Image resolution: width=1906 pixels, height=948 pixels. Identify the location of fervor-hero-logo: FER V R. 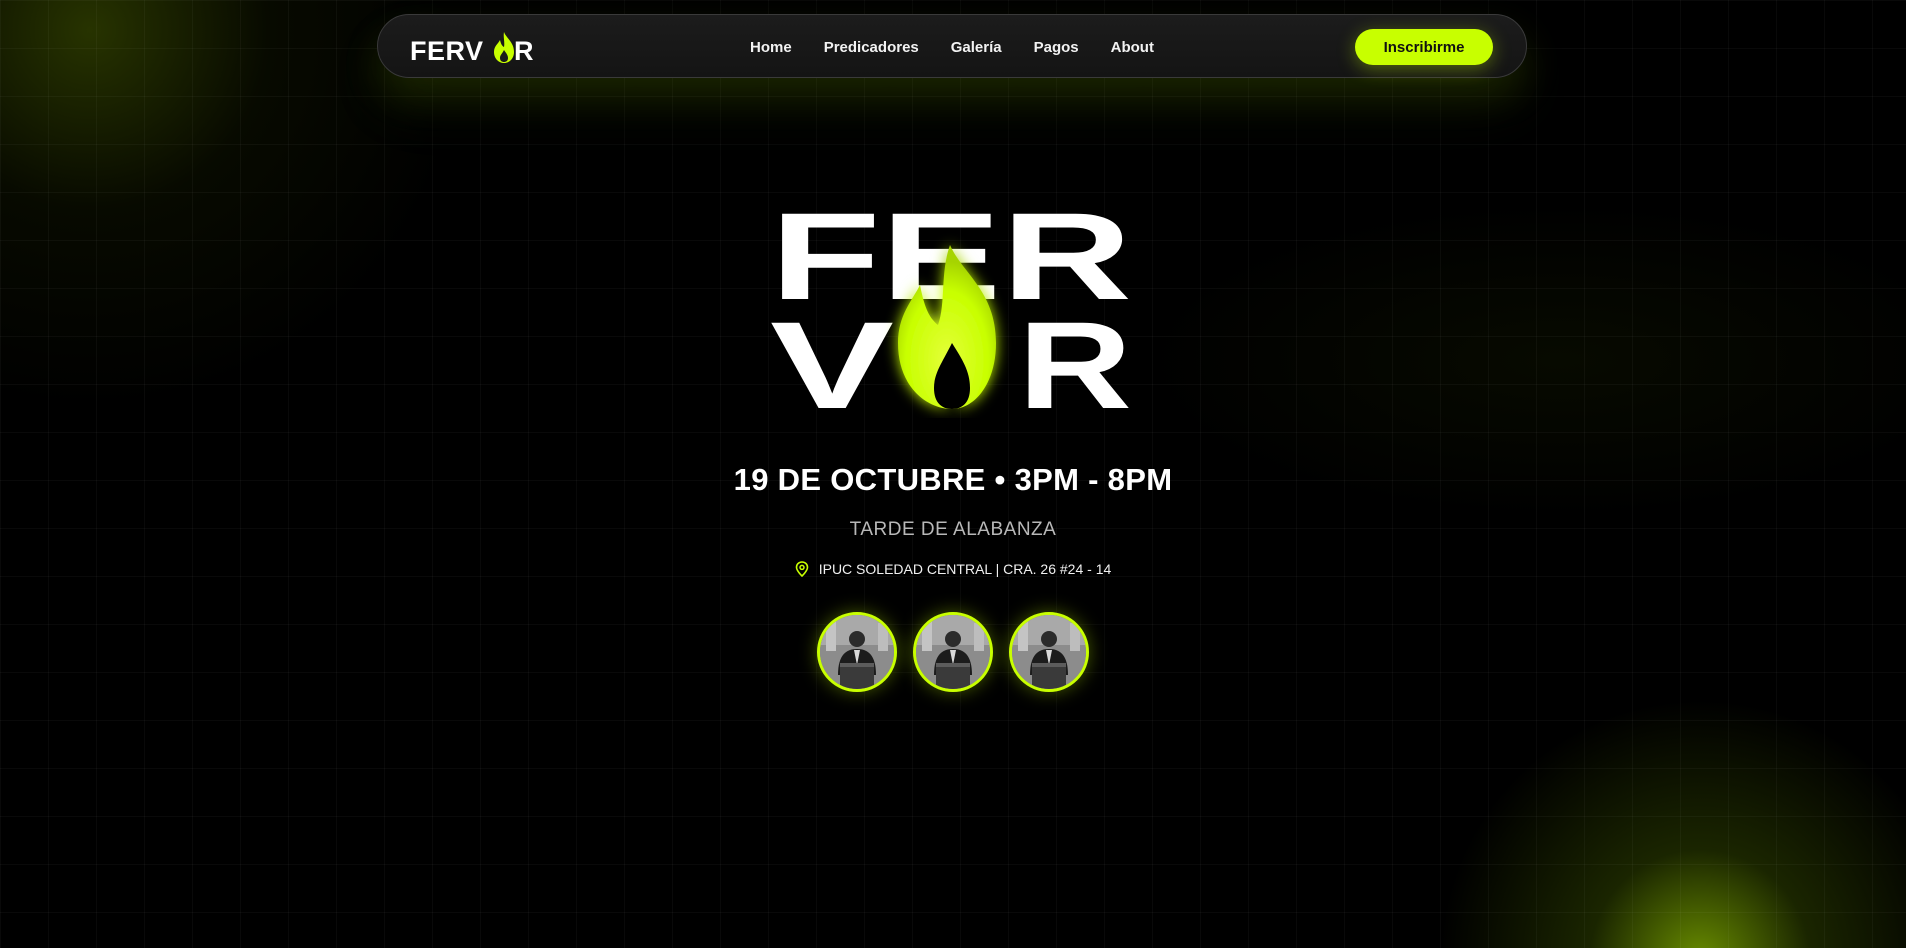
(951, 305).